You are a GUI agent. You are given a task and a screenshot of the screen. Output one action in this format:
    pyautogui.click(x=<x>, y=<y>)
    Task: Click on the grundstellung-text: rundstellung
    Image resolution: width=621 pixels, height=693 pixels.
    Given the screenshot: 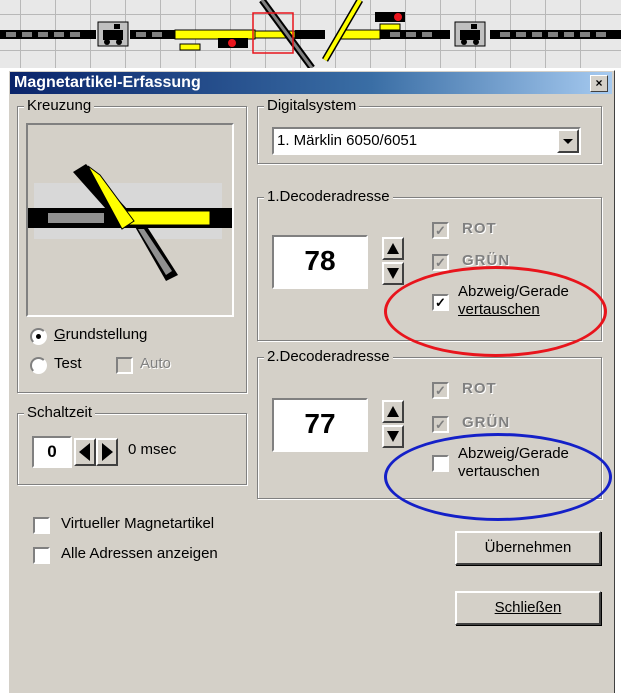 What is the action you would take?
    pyautogui.click(x=106, y=334)
    